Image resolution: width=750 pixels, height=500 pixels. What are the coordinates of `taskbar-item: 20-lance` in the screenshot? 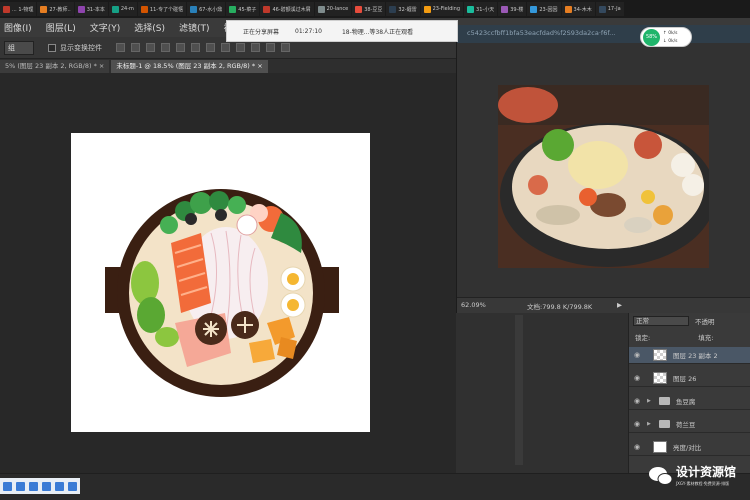 It's located at (333, 9).